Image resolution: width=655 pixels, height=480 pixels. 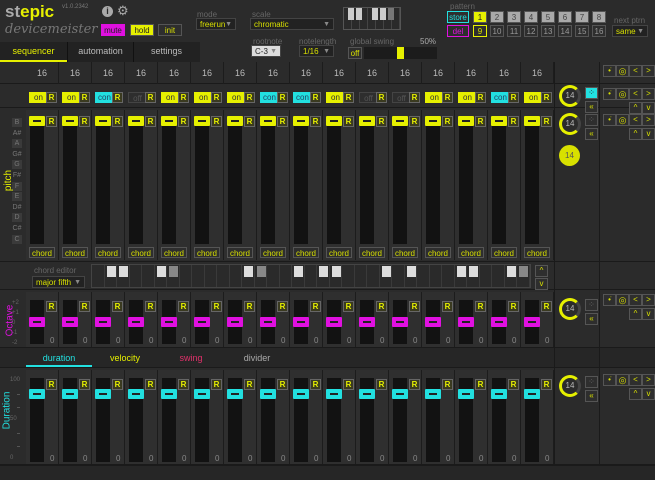 What do you see at coordinates (609, 380) in the screenshot?
I see `random-icon: •̇` at bounding box center [609, 380].